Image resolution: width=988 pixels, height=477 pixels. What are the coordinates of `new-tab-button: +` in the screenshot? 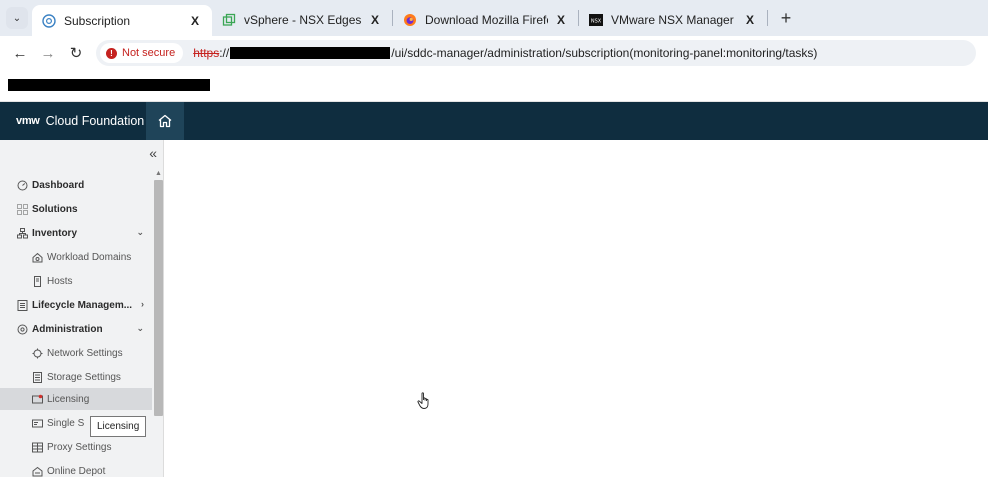 It's located at (786, 18).